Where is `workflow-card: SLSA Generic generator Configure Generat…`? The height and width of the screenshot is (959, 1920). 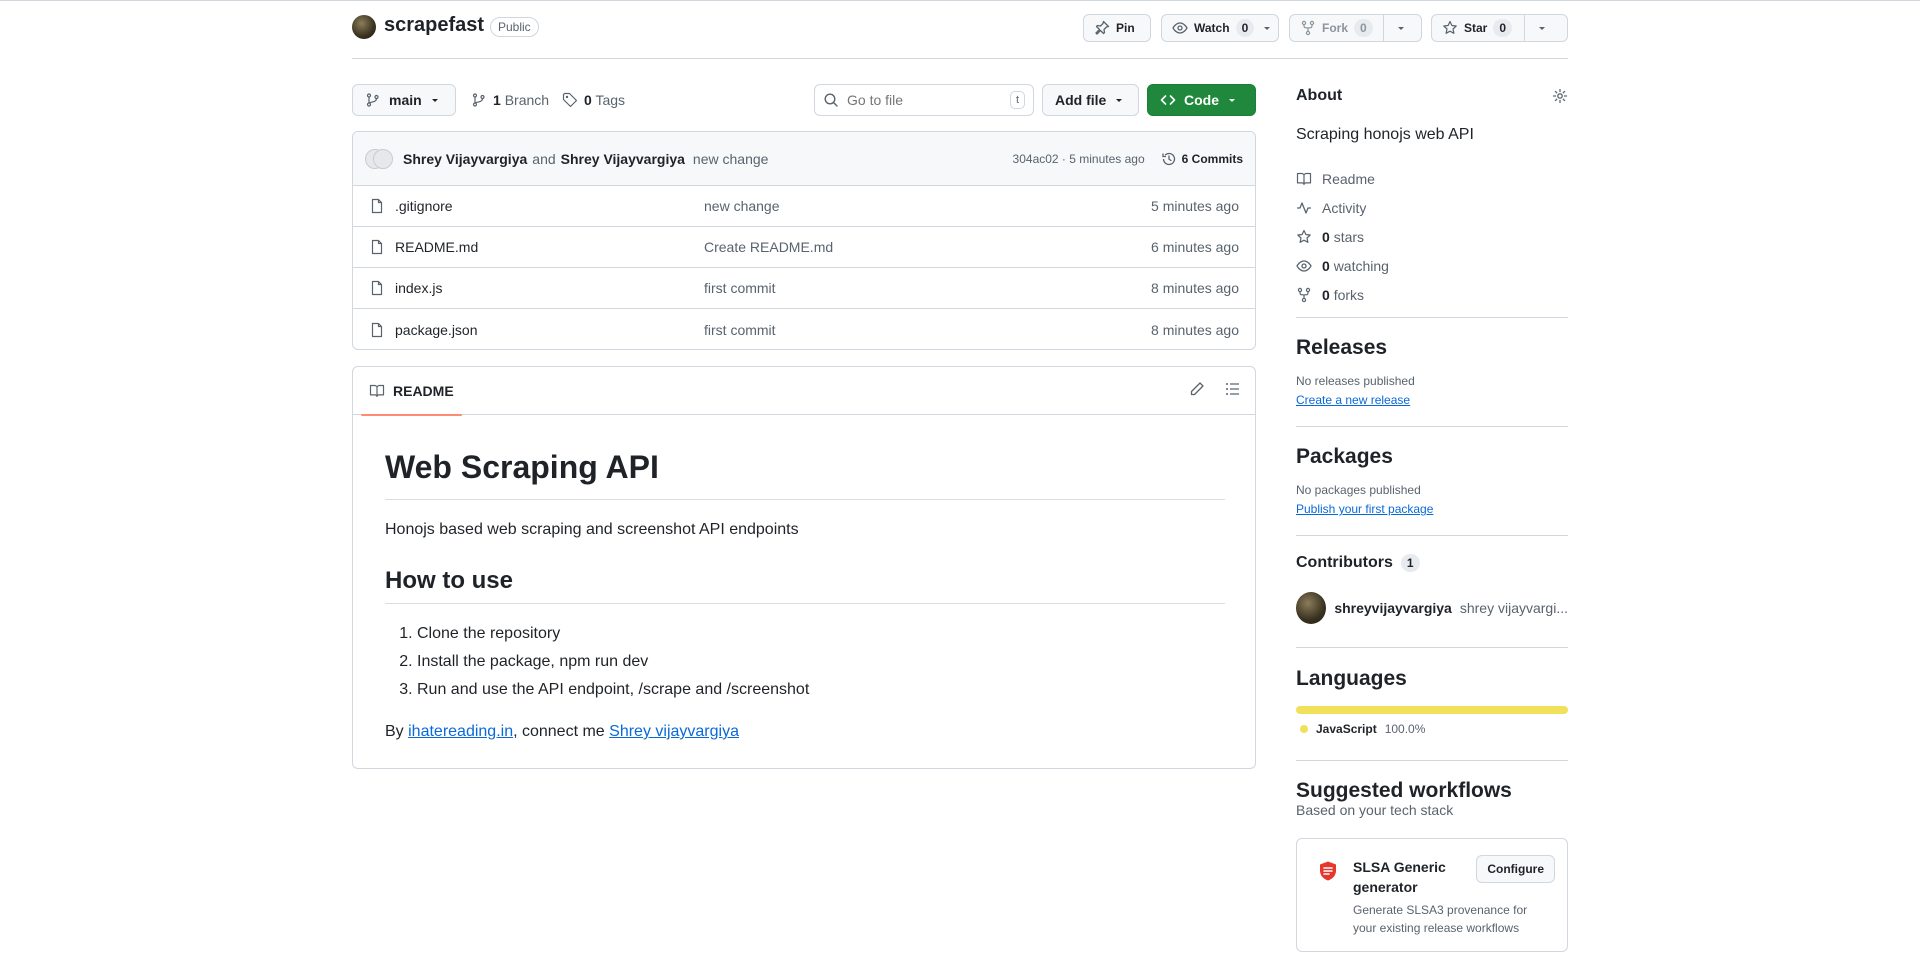 workflow-card: SLSA Generic generator Configure Generat… is located at coordinates (1432, 895).